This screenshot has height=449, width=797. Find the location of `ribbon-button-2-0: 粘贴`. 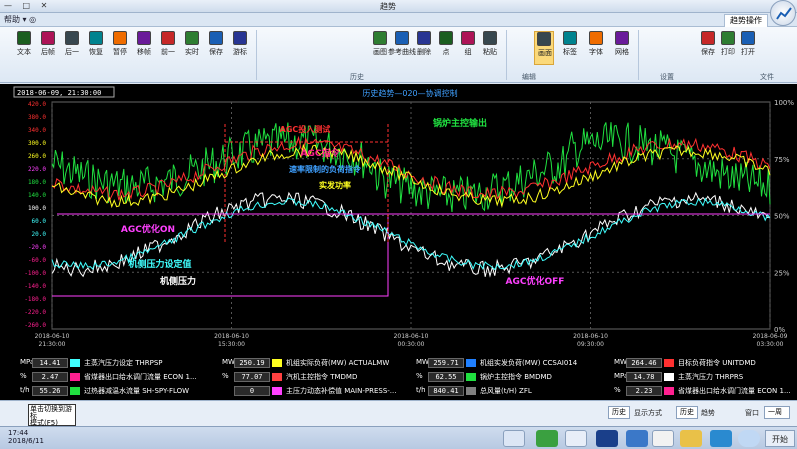

ribbon-button-2-0: 粘贴 is located at coordinates (490, 48).